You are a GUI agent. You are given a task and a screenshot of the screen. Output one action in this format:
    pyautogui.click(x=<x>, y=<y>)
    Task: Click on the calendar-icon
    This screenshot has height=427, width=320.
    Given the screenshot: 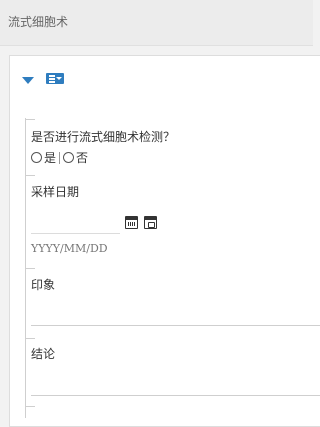 What is the action you would take?
    pyautogui.click(x=131, y=222)
    